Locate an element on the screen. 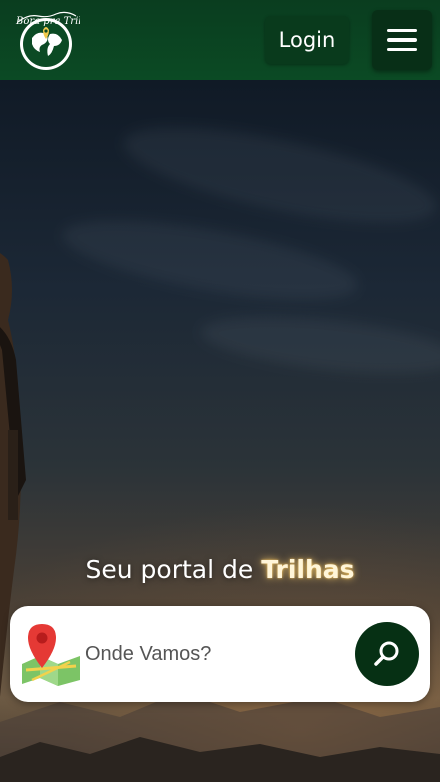 This screenshot has width=440, height=782. search-icon is located at coordinates (386, 653).